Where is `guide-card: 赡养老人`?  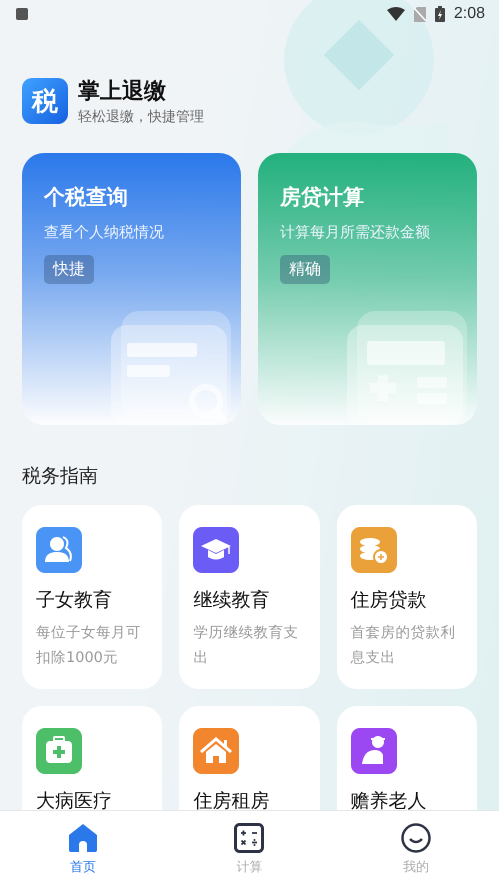
guide-card: 赡养老人 is located at coordinates (406, 758).